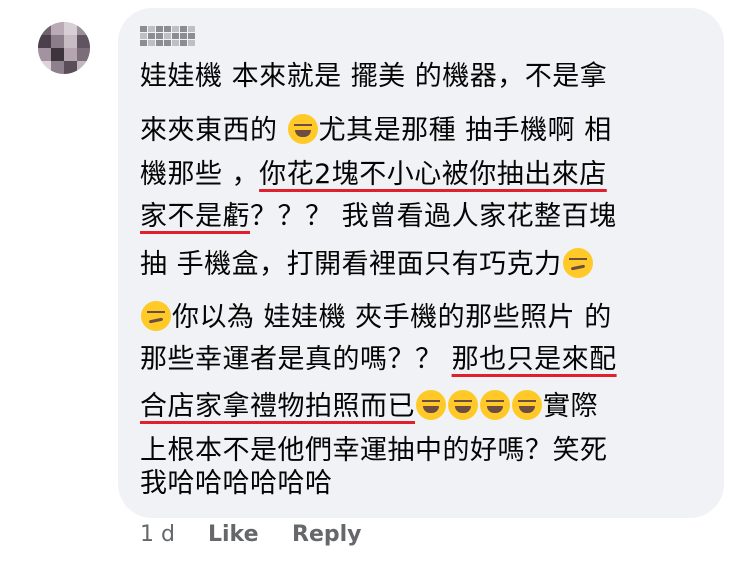 Image resolution: width=749 pixels, height=561 pixels. What do you see at coordinates (378, 359) in the screenshot?
I see `comment-line-7: 那些幸運者是真的嗎？？ 那也只是來配` at bounding box center [378, 359].